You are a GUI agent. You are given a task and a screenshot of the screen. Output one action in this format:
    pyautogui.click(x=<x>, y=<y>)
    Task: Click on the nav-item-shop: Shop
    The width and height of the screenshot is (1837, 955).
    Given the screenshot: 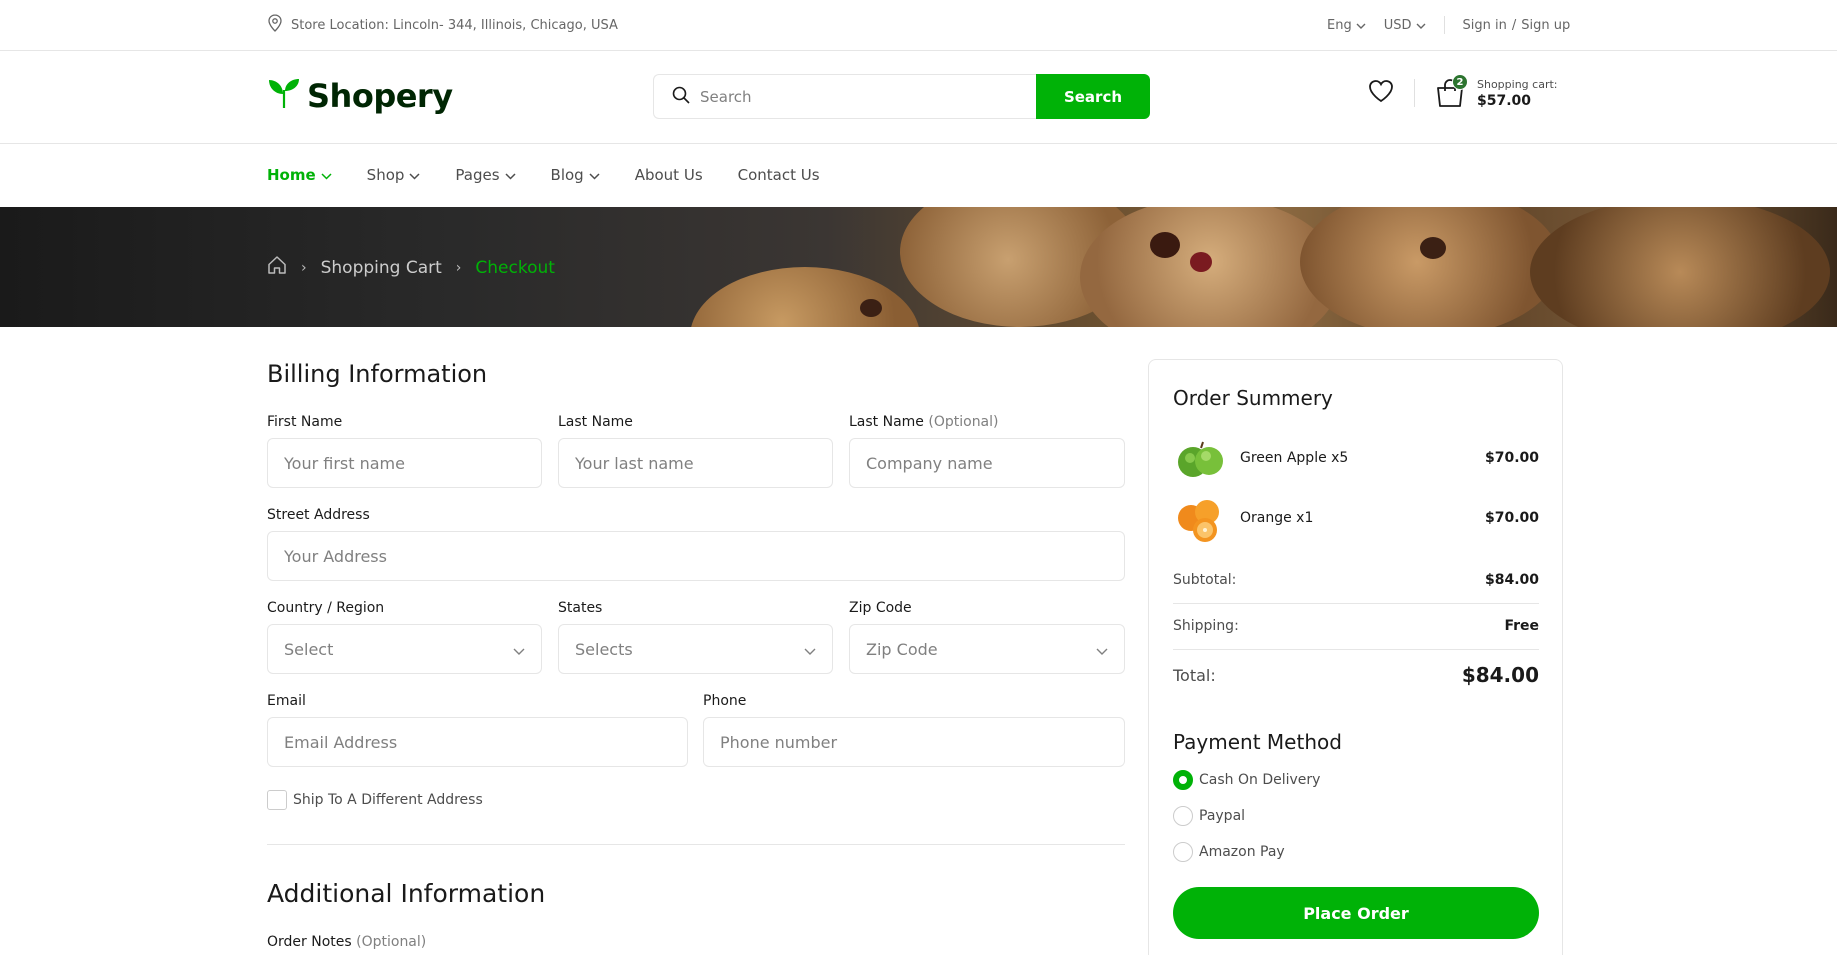 What is the action you would take?
    pyautogui.click(x=394, y=175)
    